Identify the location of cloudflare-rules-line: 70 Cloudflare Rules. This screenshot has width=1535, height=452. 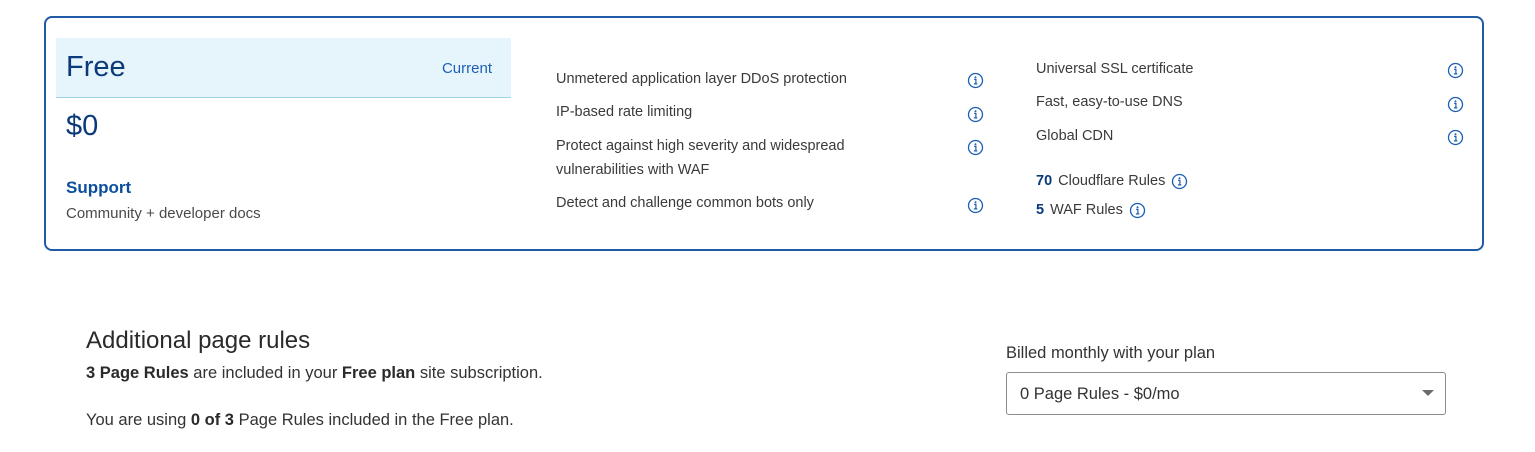
(1112, 181).